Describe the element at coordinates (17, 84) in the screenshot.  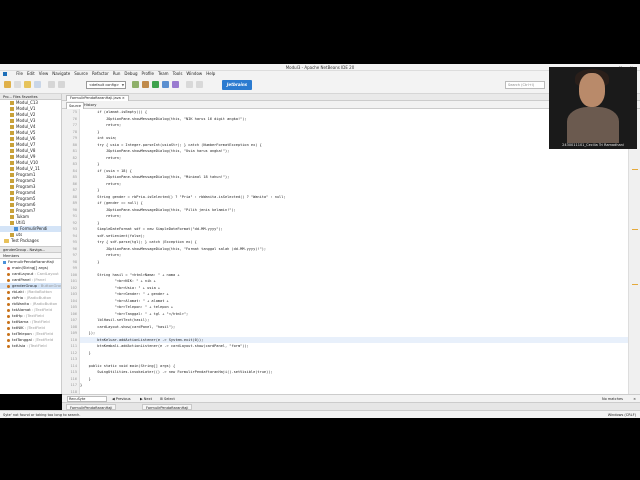
I see `new-file-icon` at that location.